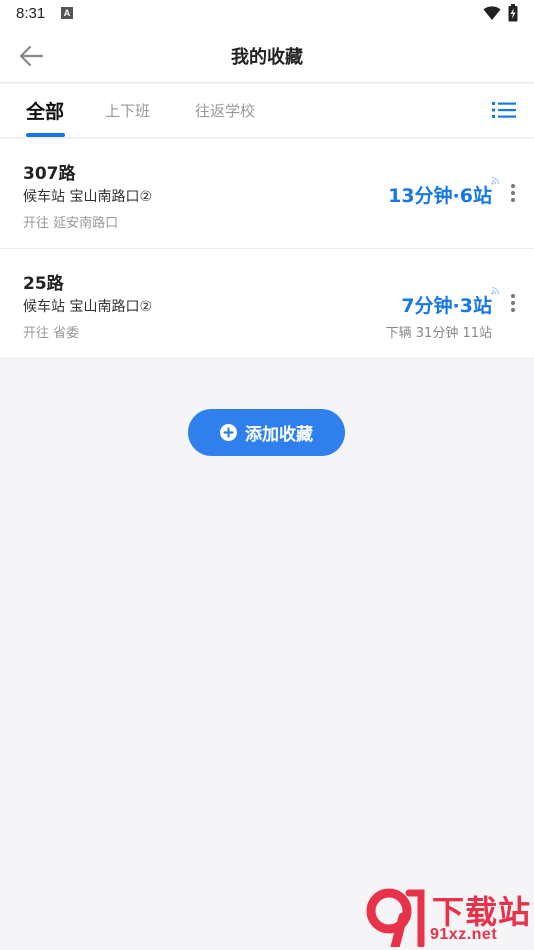  I want to click on status-bar: 8:31 A, so click(267, 14).